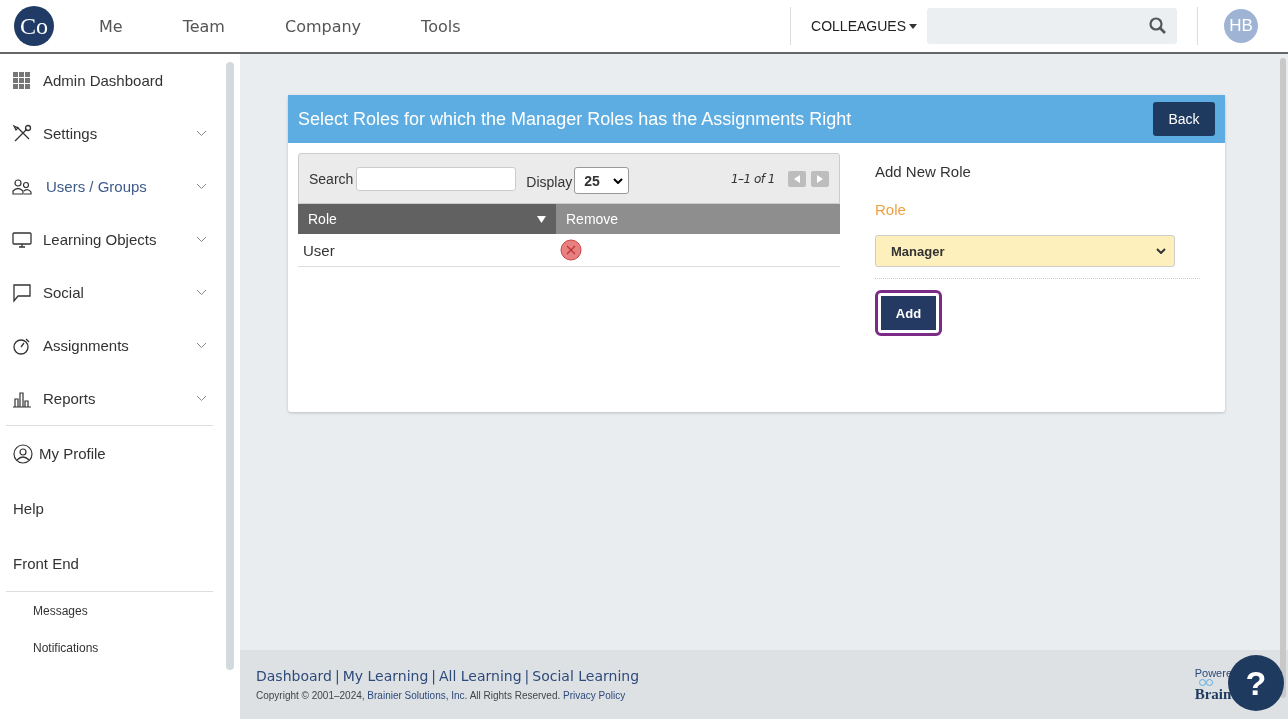  I want to click on footer-link: My Learning, so click(385, 676).